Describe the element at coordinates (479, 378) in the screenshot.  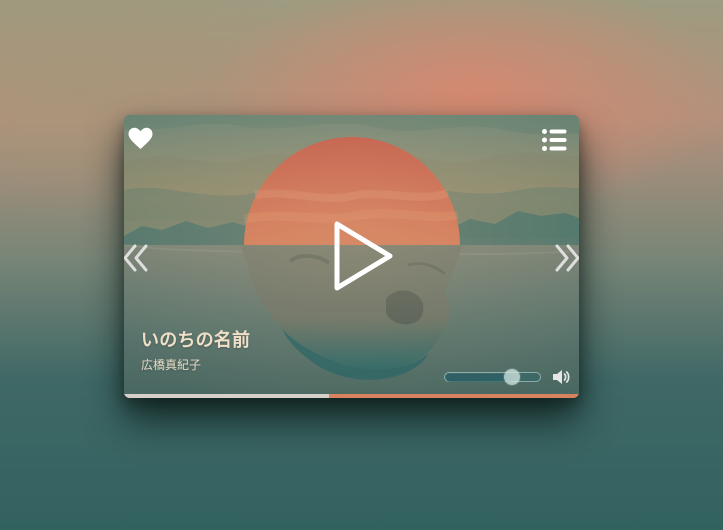
I see `volume-fill` at that location.